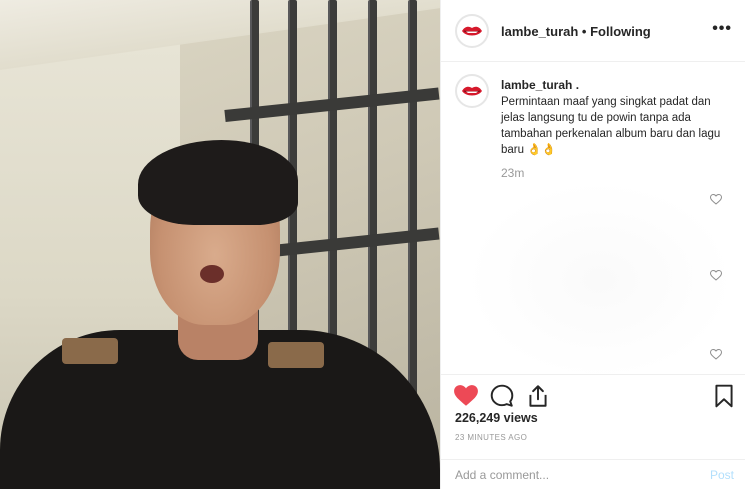 Image resolution: width=745 pixels, height=489 pixels. What do you see at coordinates (565, 475) in the screenshot?
I see `comment-input` at bounding box center [565, 475].